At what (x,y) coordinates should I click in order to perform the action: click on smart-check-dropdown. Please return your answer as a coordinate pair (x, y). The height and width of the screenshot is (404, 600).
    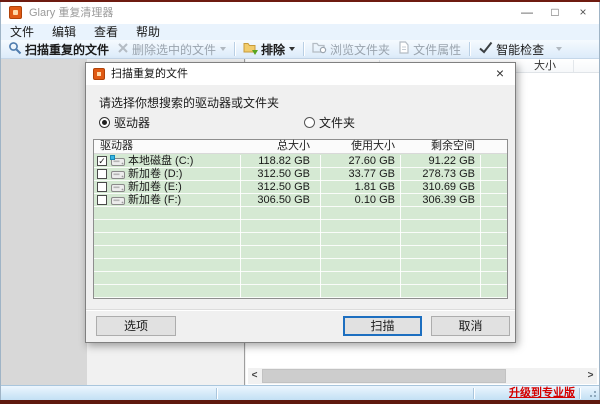
    Looking at the image, I should click on (557, 49).